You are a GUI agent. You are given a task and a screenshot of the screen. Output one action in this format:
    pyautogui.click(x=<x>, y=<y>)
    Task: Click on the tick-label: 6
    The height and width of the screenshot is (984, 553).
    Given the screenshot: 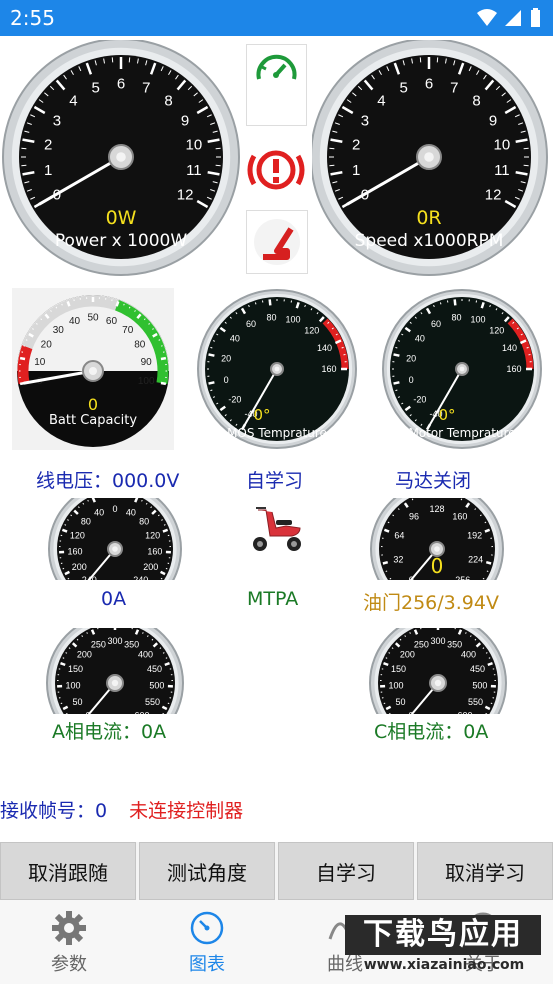 What is the action you would take?
    pyautogui.click(x=121, y=83)
    